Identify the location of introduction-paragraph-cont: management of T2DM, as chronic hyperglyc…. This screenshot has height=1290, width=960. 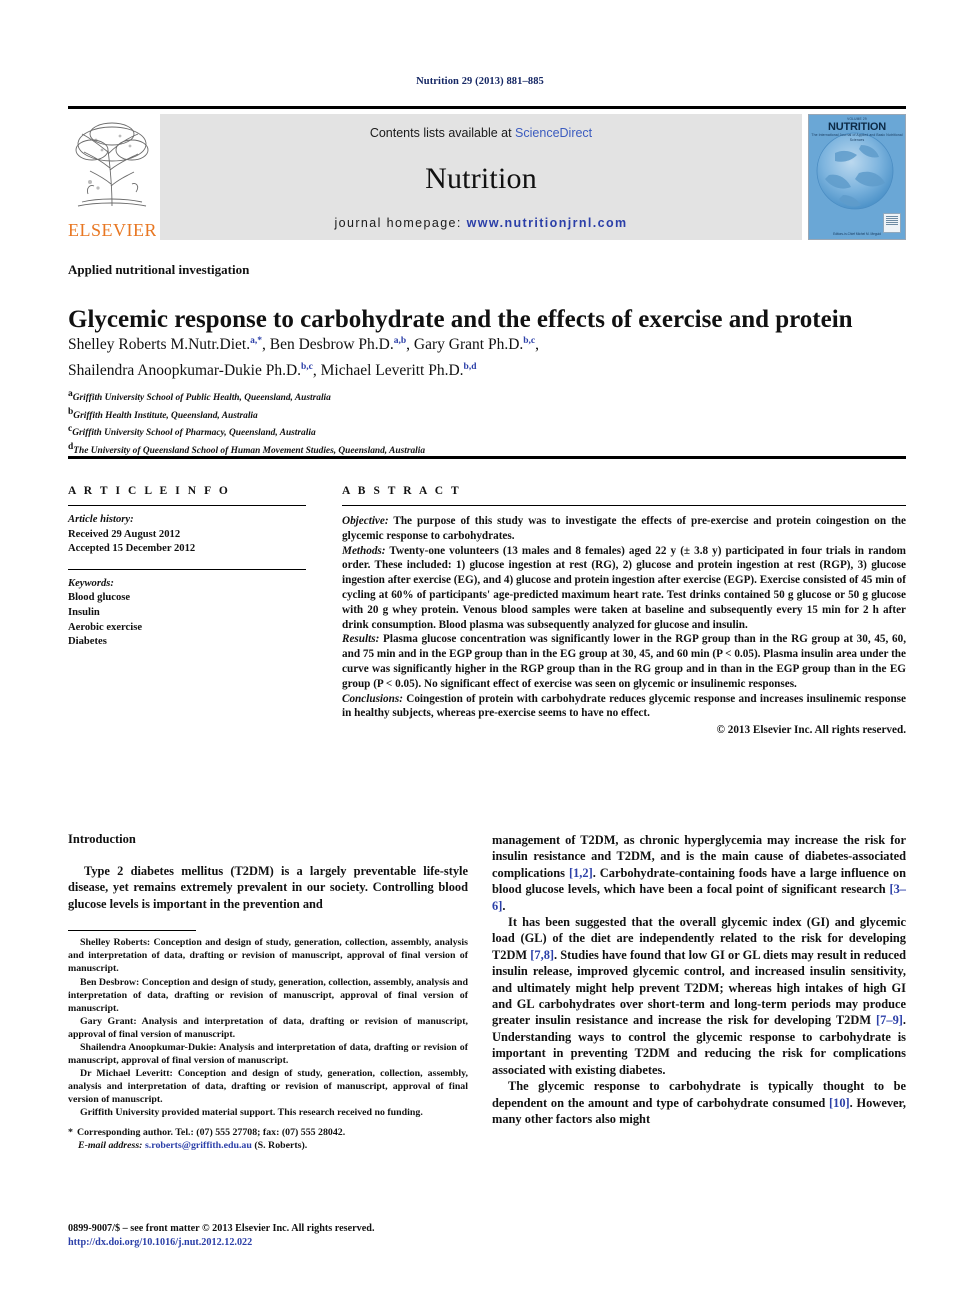
(699, 873).